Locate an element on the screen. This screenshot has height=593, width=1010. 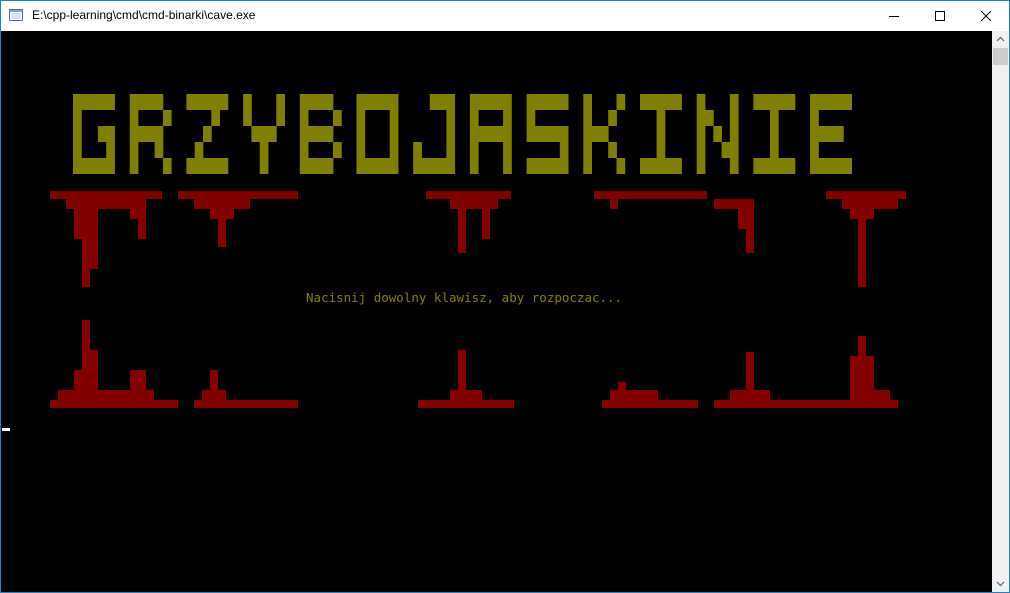
minimize-button is located at coordinates (894, 16).